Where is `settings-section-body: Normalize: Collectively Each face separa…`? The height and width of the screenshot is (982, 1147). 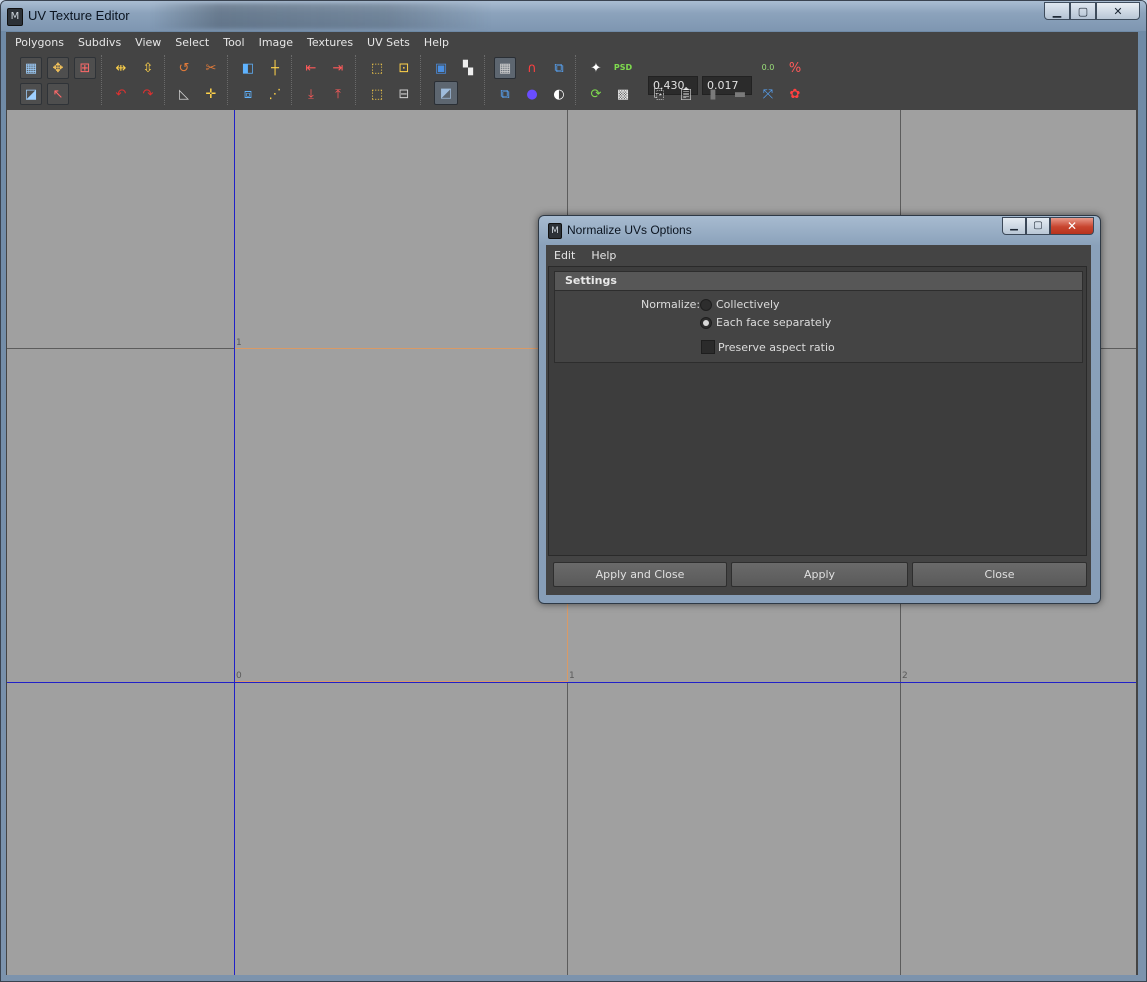
settings-section-body: Normalize: Collectively Each face separa… is located at coordinates (818, 327).